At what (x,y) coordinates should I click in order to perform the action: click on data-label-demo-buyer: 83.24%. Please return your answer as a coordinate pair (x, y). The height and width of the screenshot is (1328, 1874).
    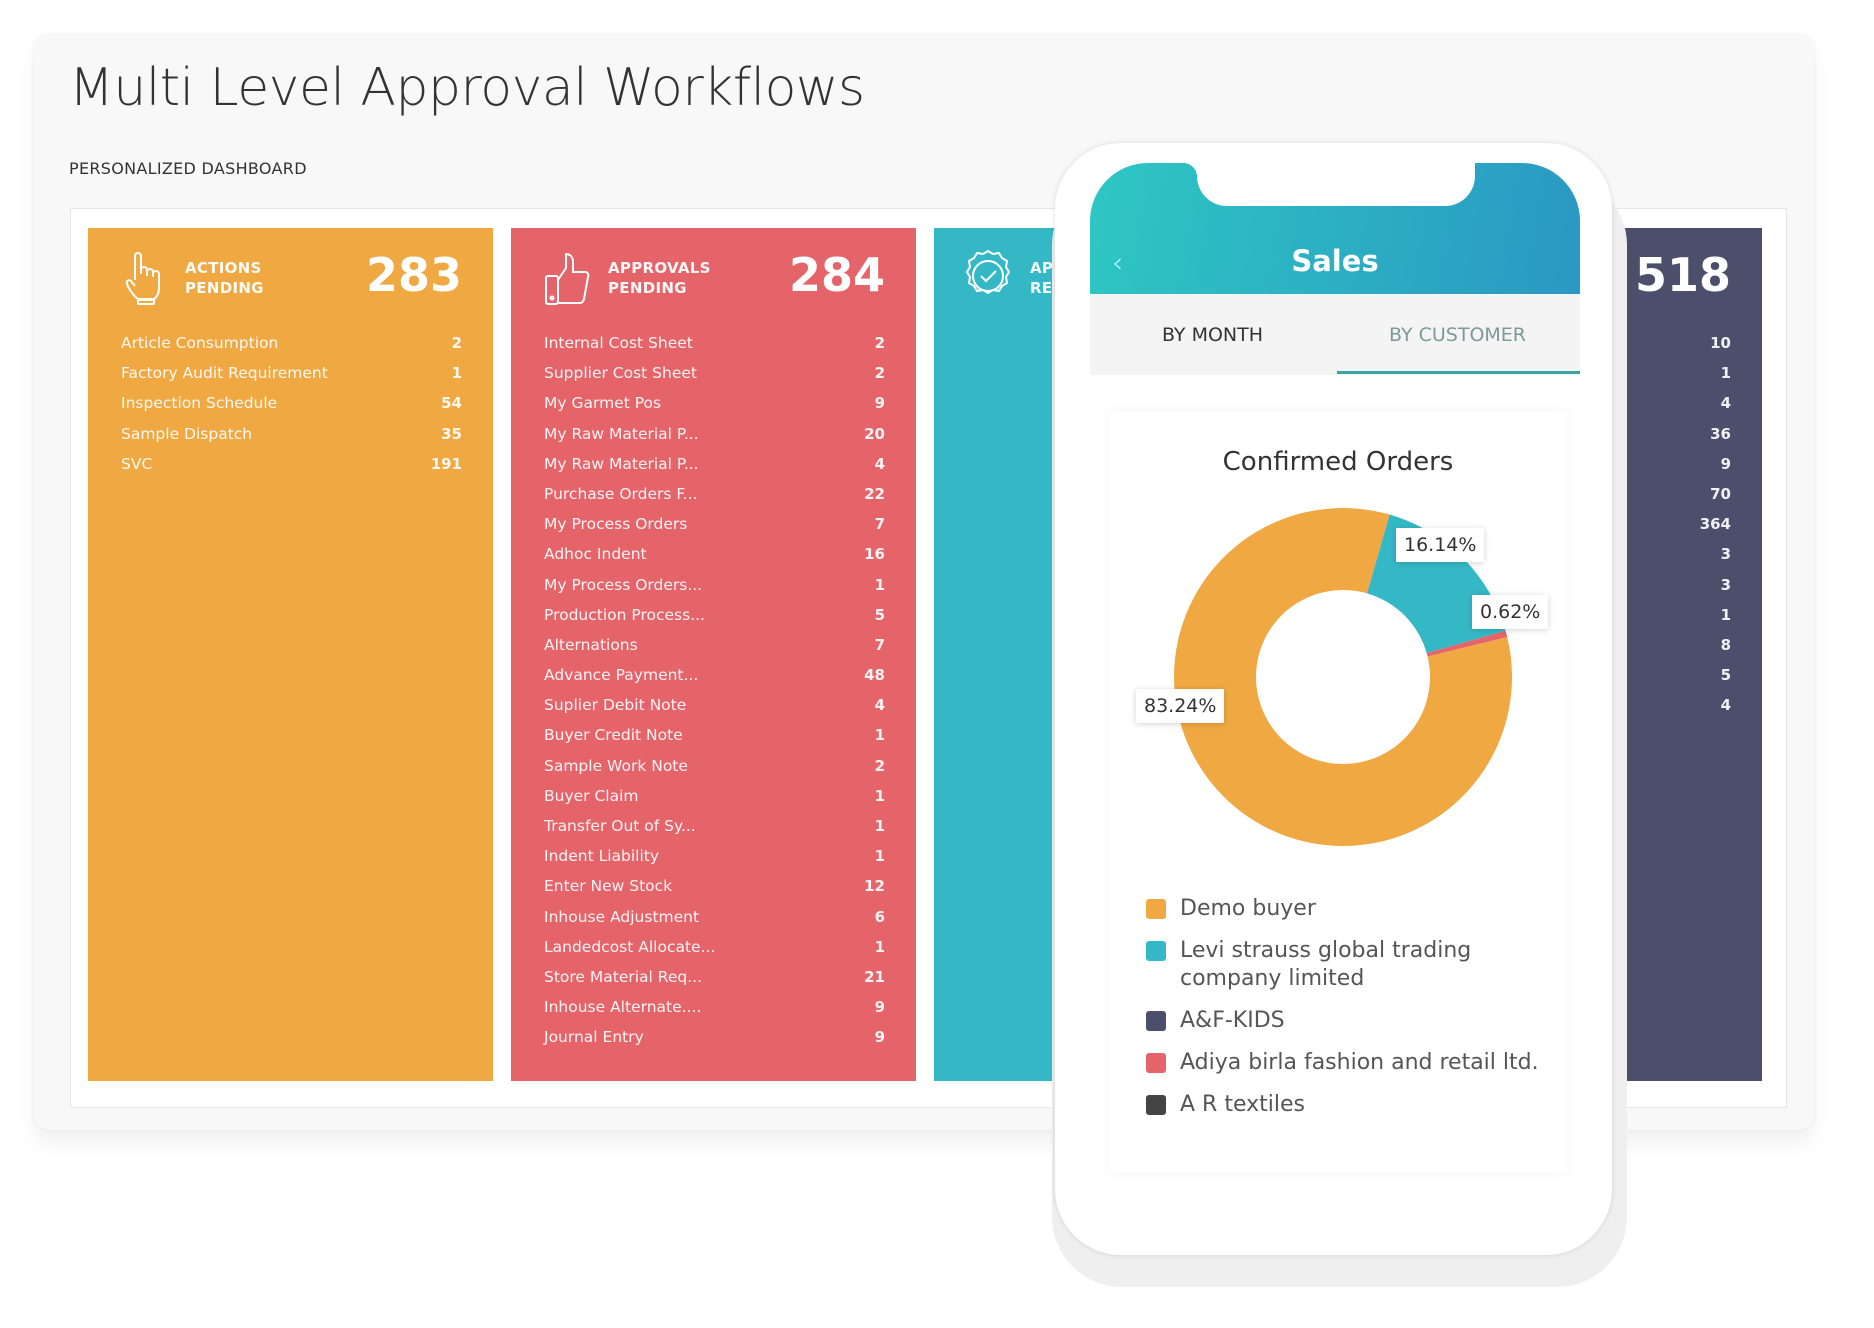
    Looking at the image, I should click on (1180, 706).